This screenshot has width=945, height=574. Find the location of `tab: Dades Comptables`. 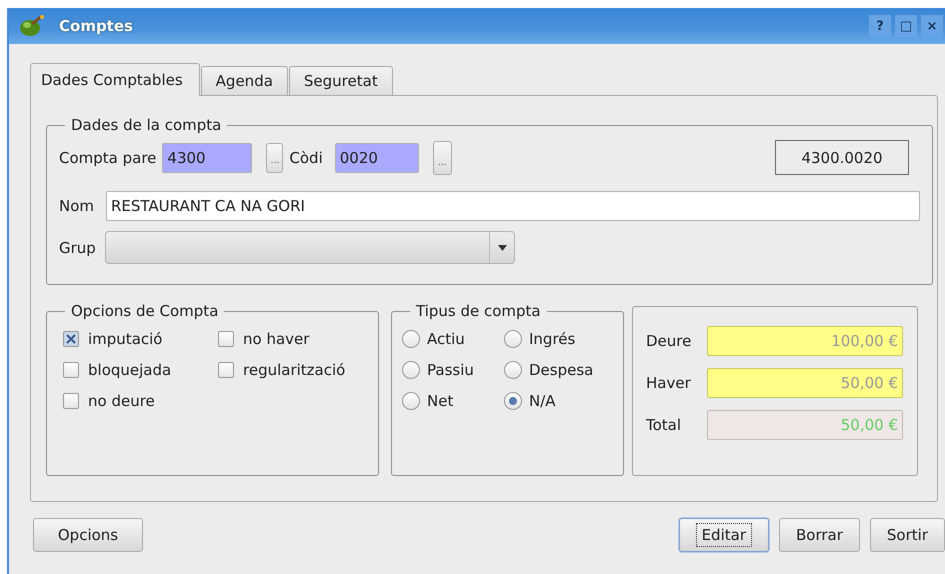

tab: Dades Comptables is located at coordinates (115, 79).